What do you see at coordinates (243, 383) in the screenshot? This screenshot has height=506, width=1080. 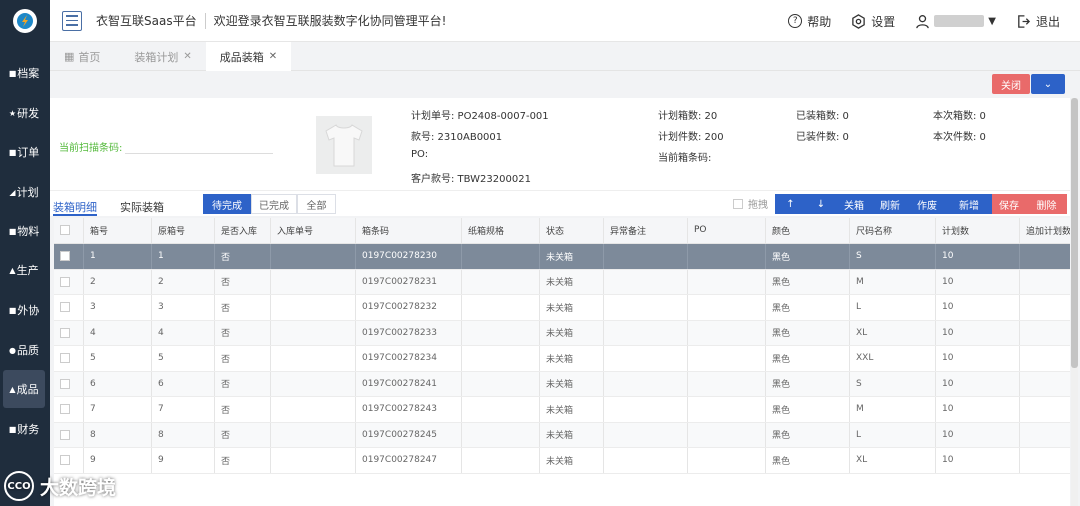 I see `in-stock-cell: 否` at bounding box center [243, 383].